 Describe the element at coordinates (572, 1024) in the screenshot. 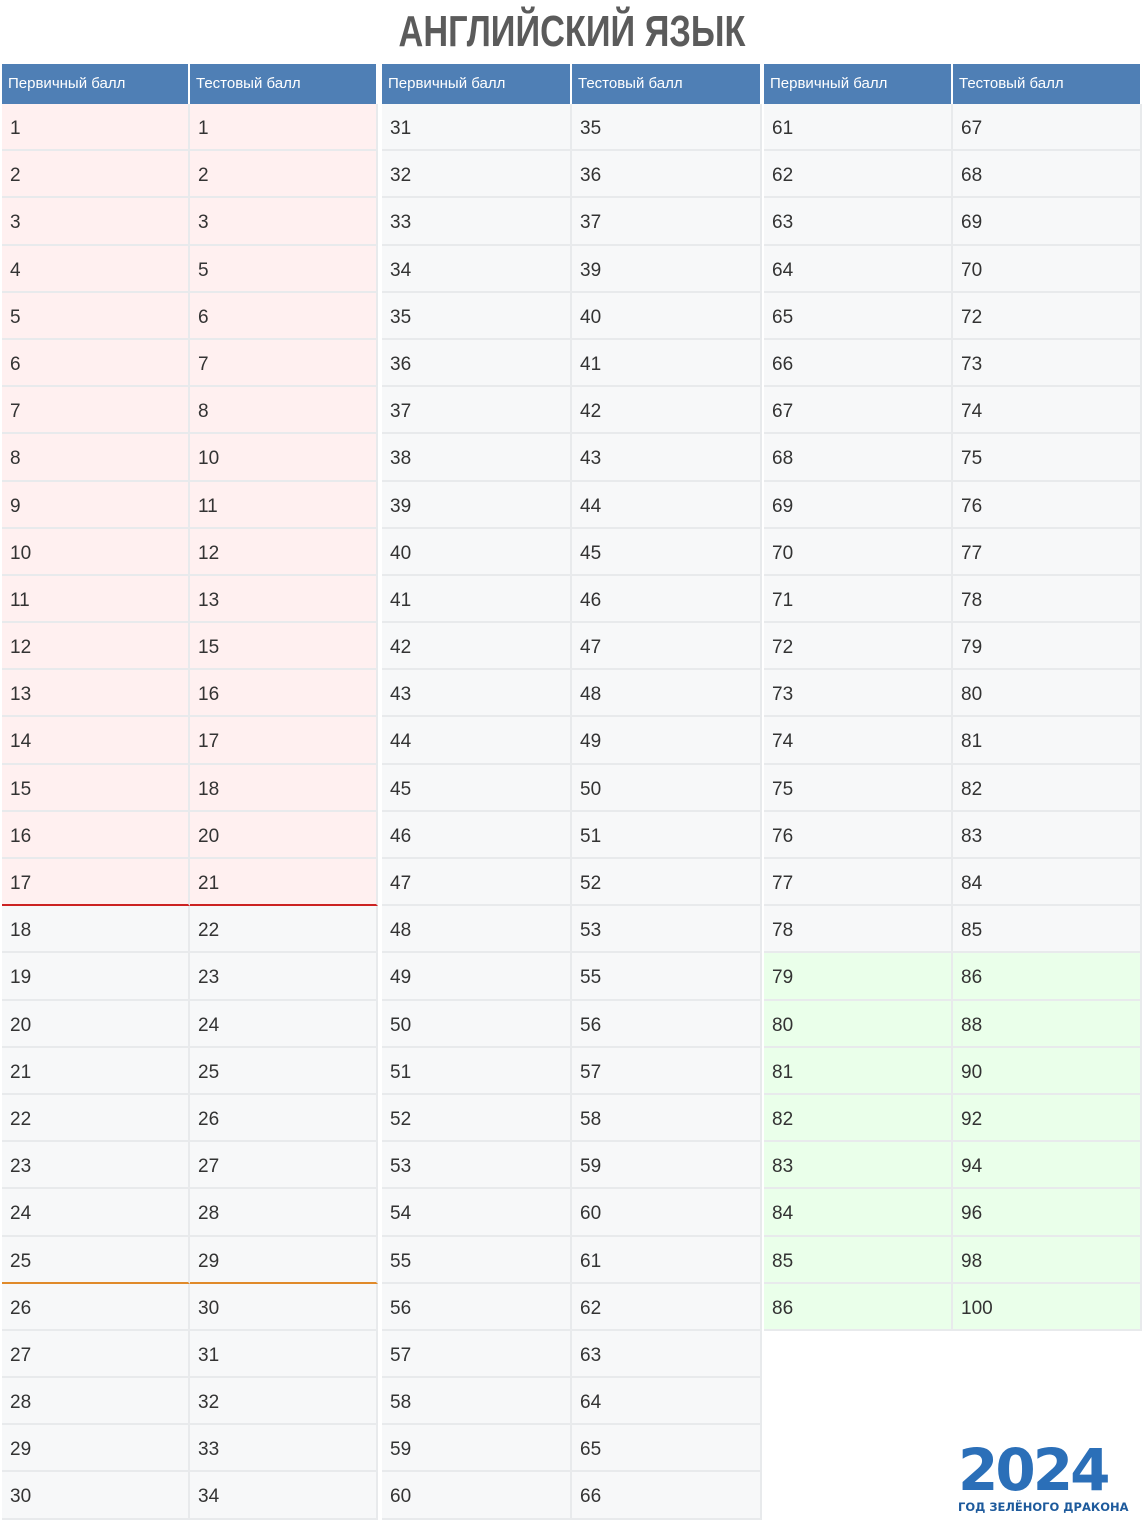

I see `table-row: 50 56` at that location.